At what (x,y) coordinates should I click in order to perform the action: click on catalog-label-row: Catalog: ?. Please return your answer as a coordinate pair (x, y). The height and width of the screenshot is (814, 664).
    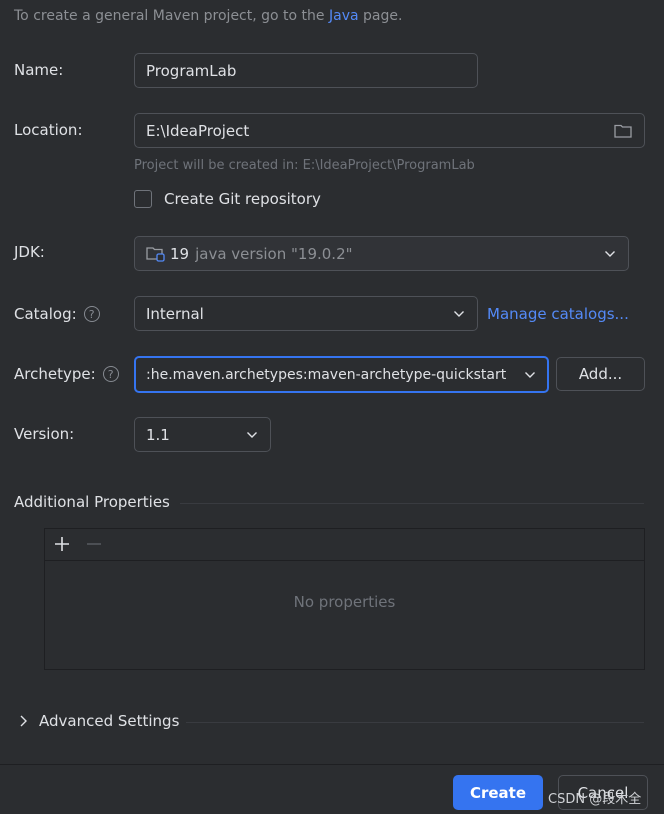
    Looking at the image, I should click on (57, 314).